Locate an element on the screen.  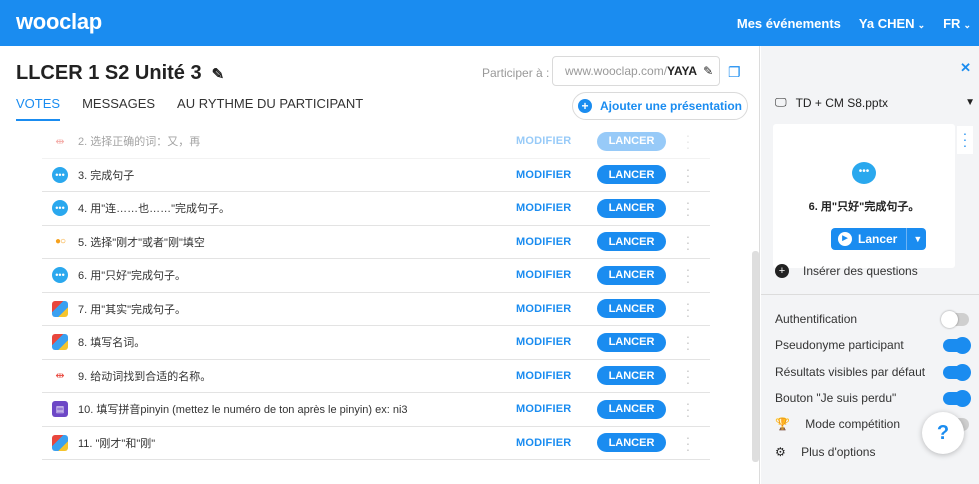
url-code: YAYA is located at coordinates (682, 71).